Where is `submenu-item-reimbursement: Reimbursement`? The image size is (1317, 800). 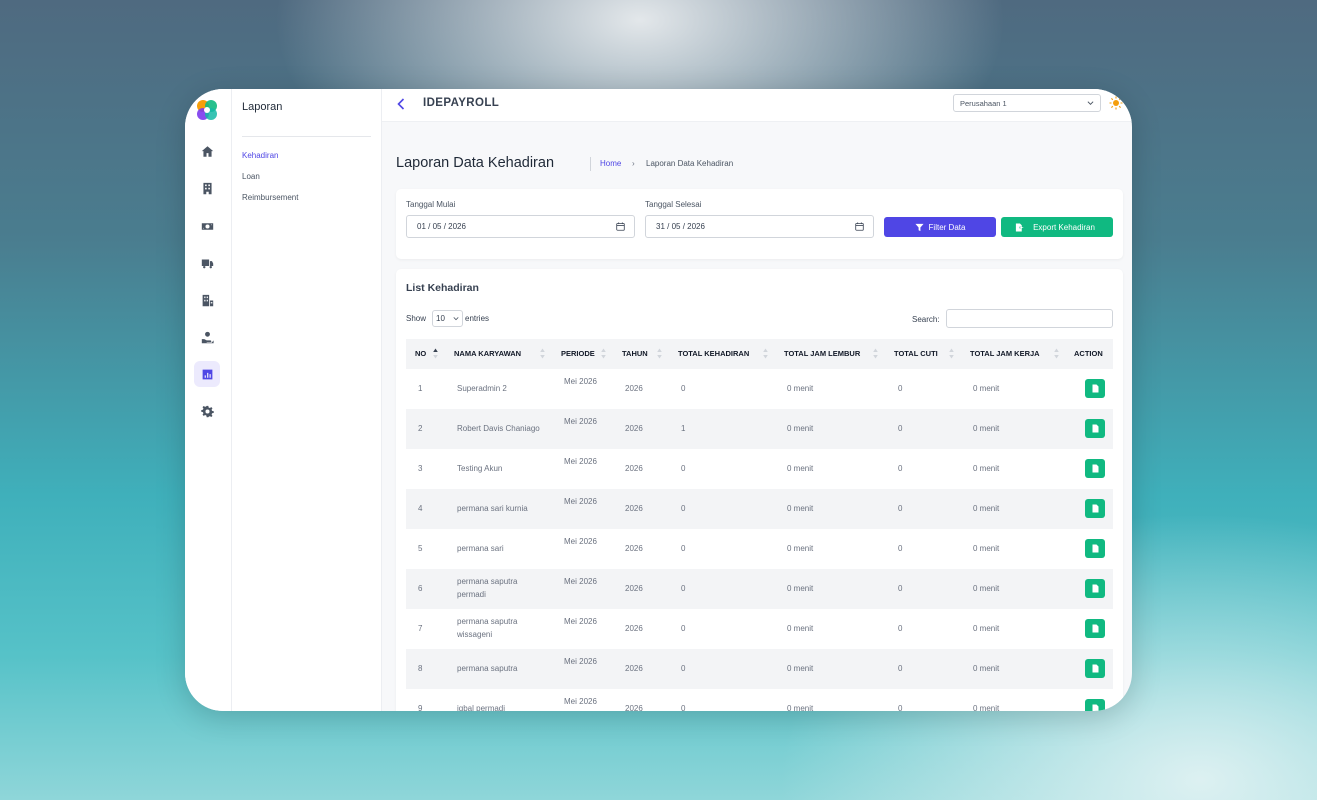
submenu-item-reimbursement: Reimbursement is located at coordinates (270, 197).